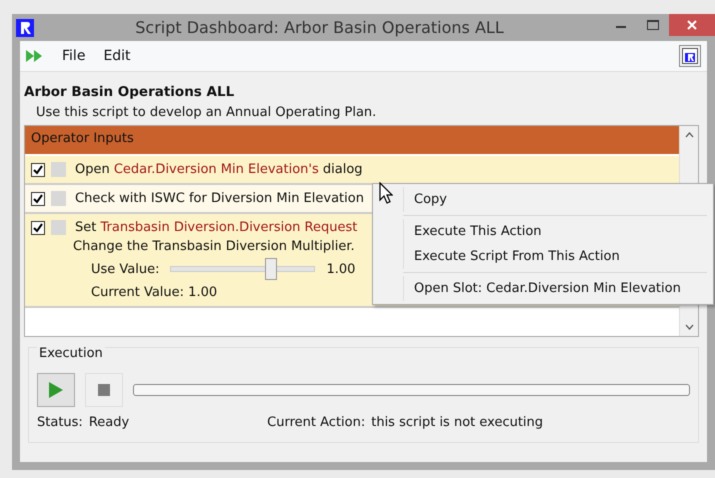 This screenshot has width=715, height=478. What do you see at coordinates (216, 227) in the screenshot?
I see `action-text: Set Transbasin Diversion.Diversion Request` at bounding box center [216, 227].